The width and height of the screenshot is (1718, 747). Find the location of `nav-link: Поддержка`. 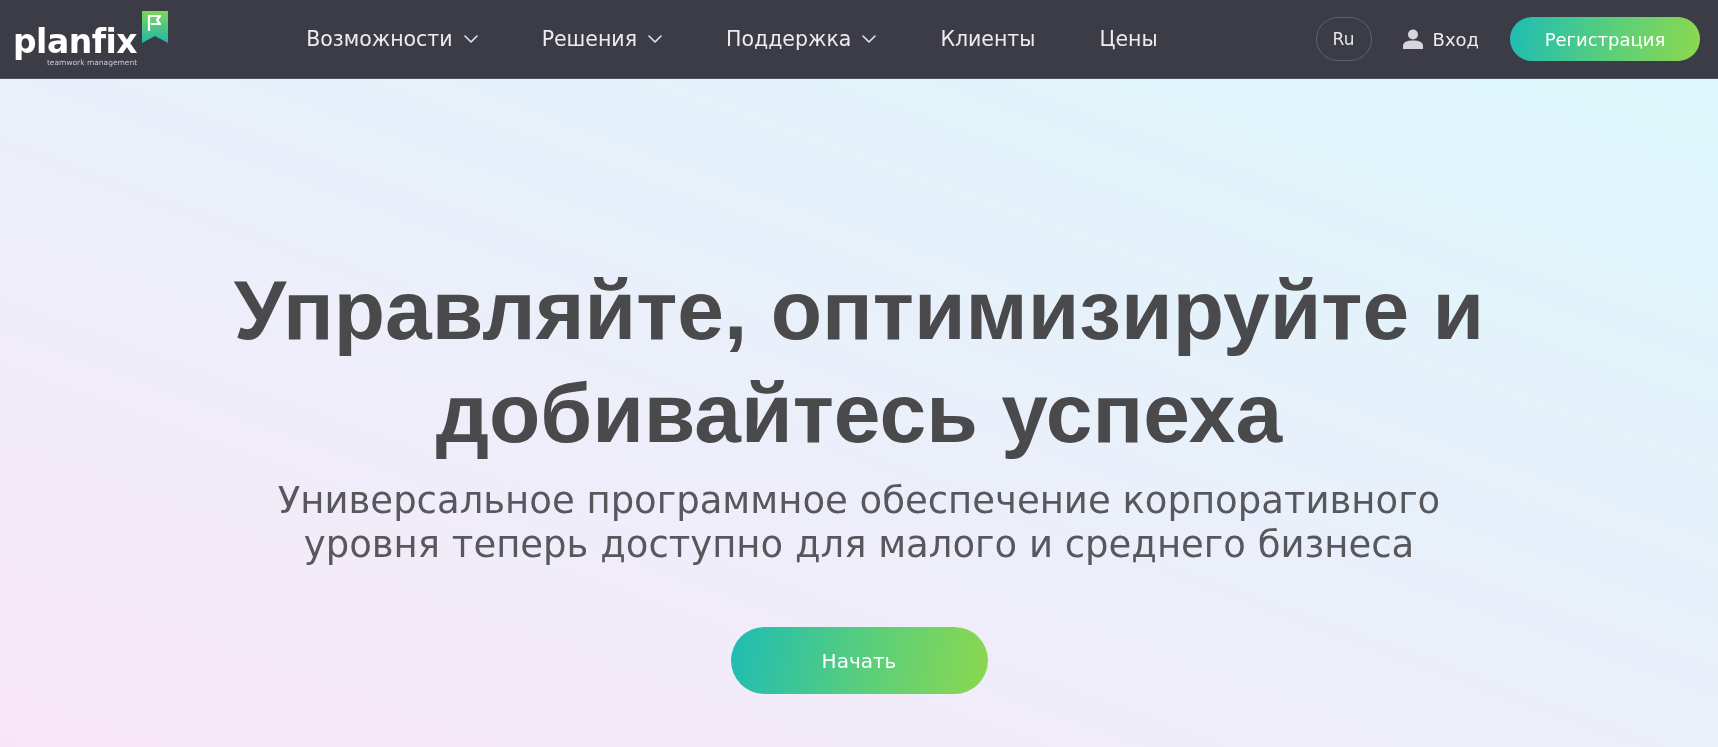

nav-link: Поддержка is located at coordinates (801, 39).